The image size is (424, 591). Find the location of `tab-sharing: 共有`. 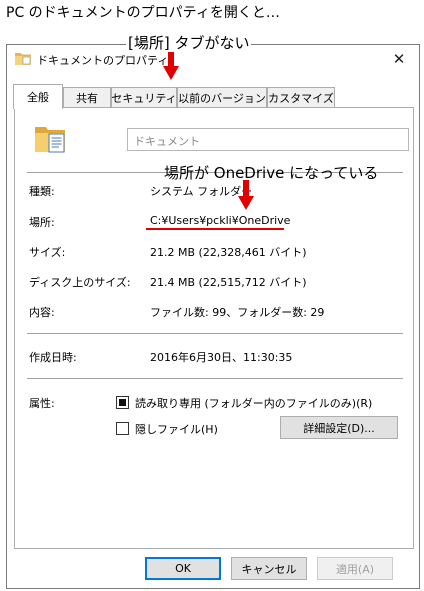

tab-sharing: 共有 is located at coordinates (87, 97).